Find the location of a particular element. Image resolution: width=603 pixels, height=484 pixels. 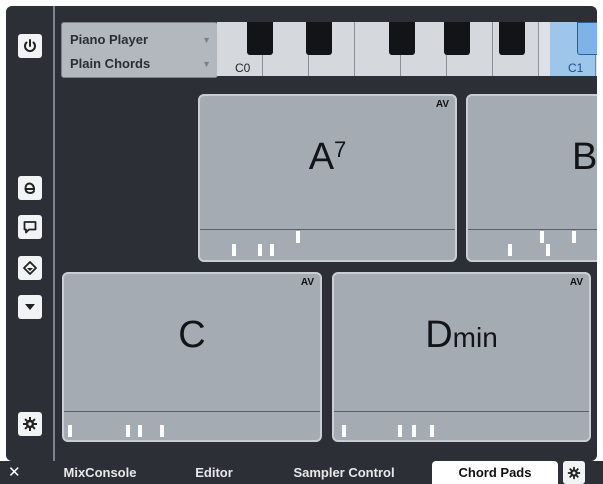

tab-mixconsole: MixConsole is located at coordinates (100, 472).